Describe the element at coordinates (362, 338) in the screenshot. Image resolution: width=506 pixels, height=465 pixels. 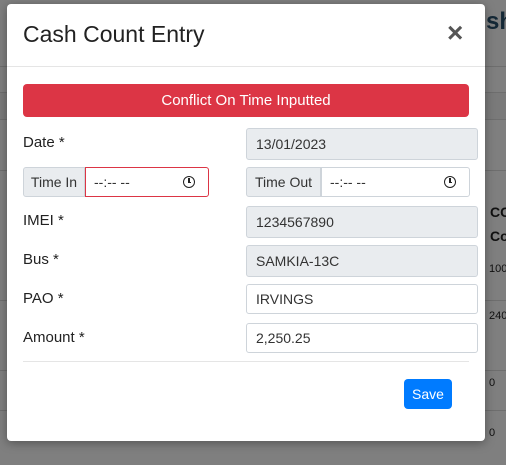
I see `amount-input: 2,250.25` at that location.